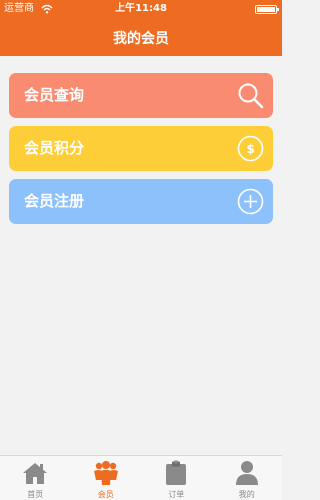  Describe the element at coordinates (54, 95) in the screenshot. I see `member-query-label: 会员查询` at that location.